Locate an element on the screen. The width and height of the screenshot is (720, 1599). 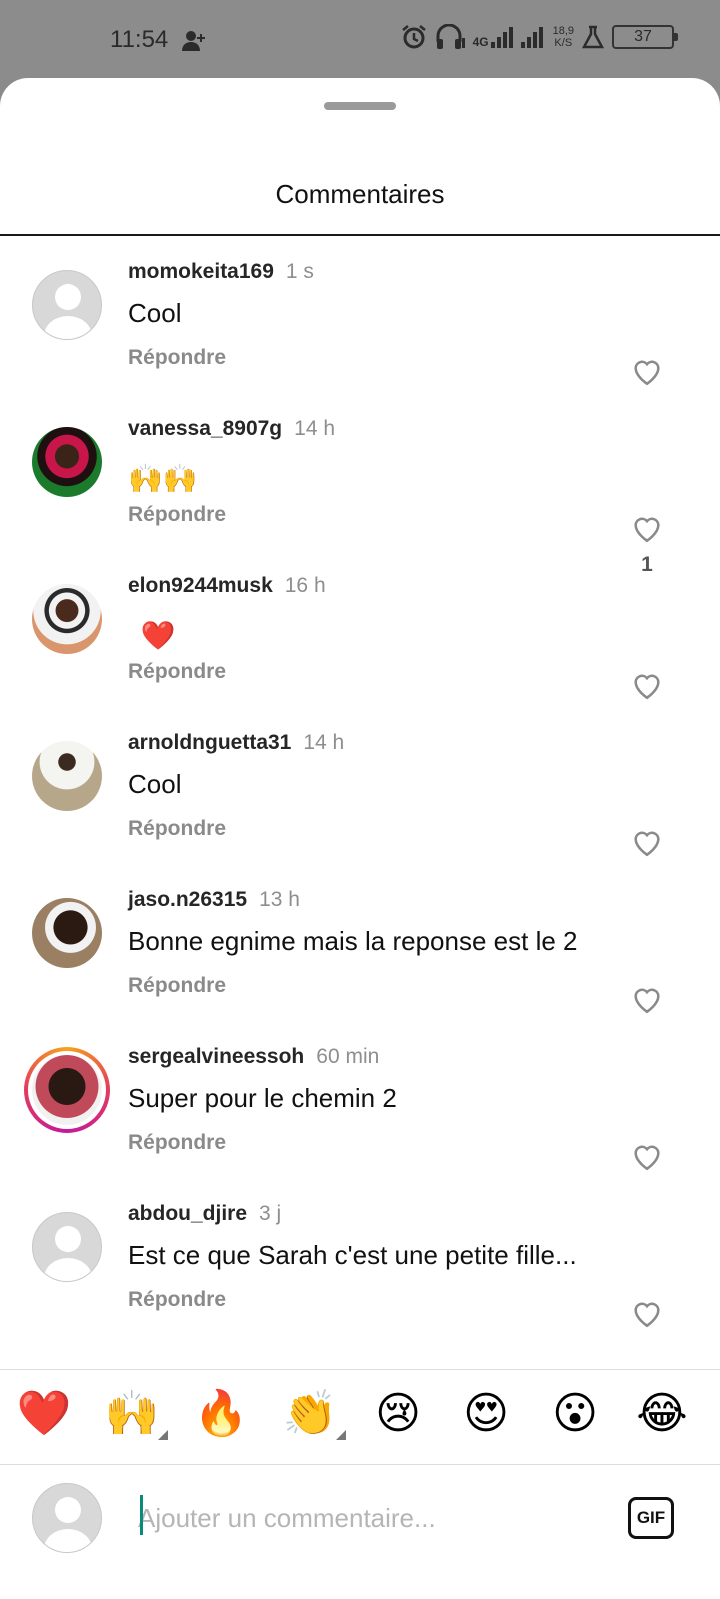
emoji-laughing-button: 😂 is located at coordinates (662, 1414).